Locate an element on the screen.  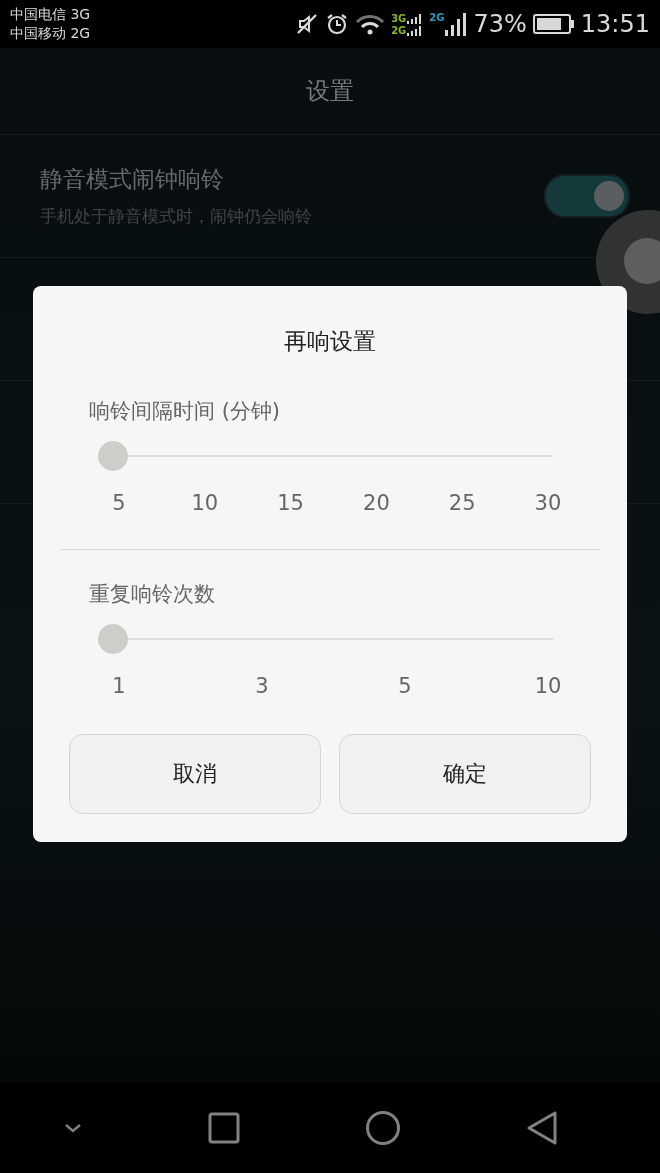
toggle-switch is located at coordinates (587, 196).